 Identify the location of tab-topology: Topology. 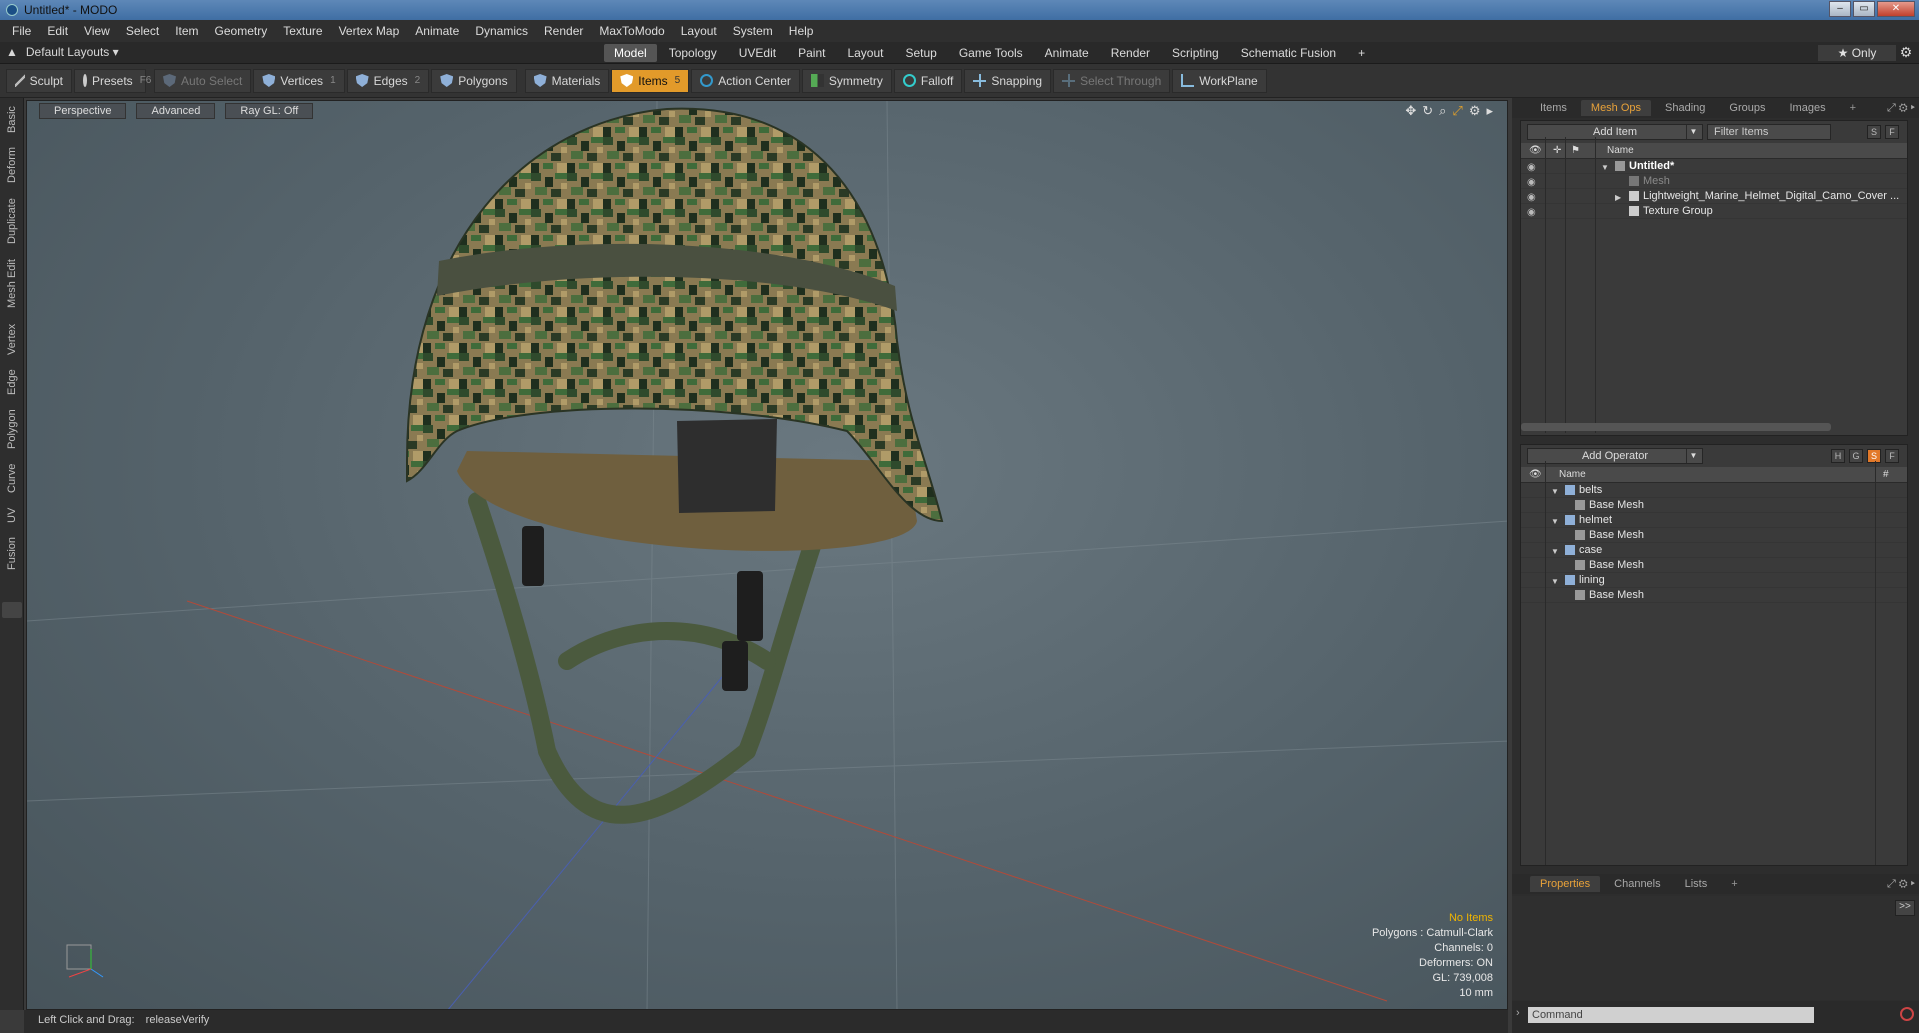
(693, 53).